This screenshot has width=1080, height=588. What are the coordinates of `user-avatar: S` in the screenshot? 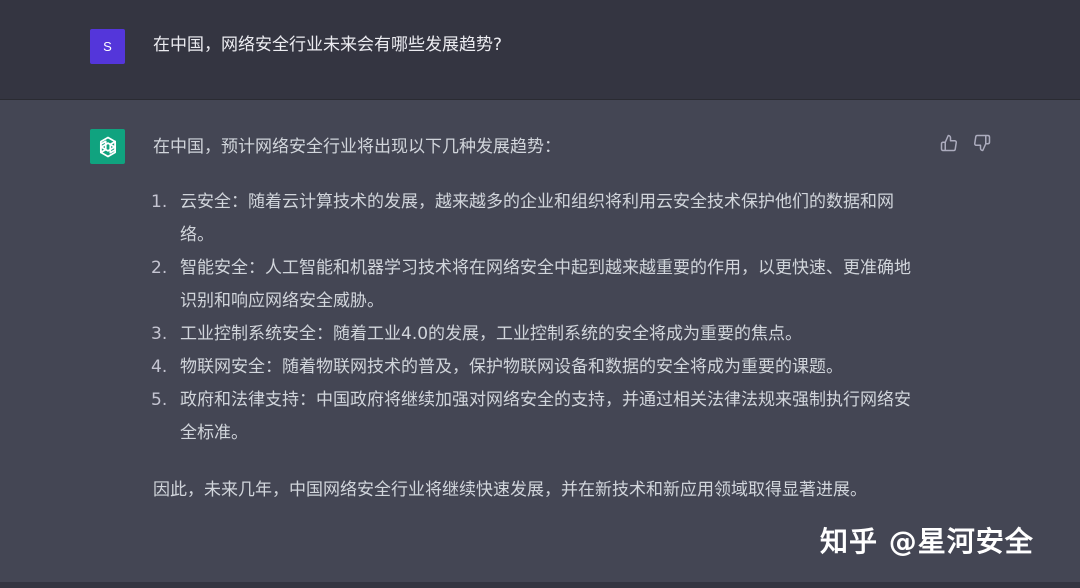 It's located at (107, 46).